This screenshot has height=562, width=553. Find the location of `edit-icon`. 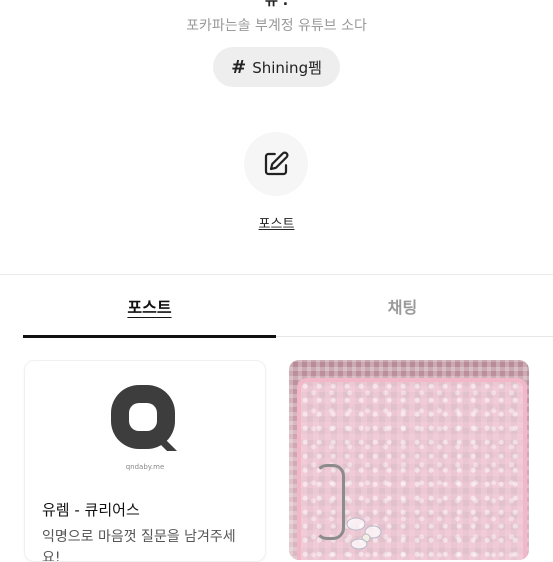

edit-icon is located at coordinates (276, 163).